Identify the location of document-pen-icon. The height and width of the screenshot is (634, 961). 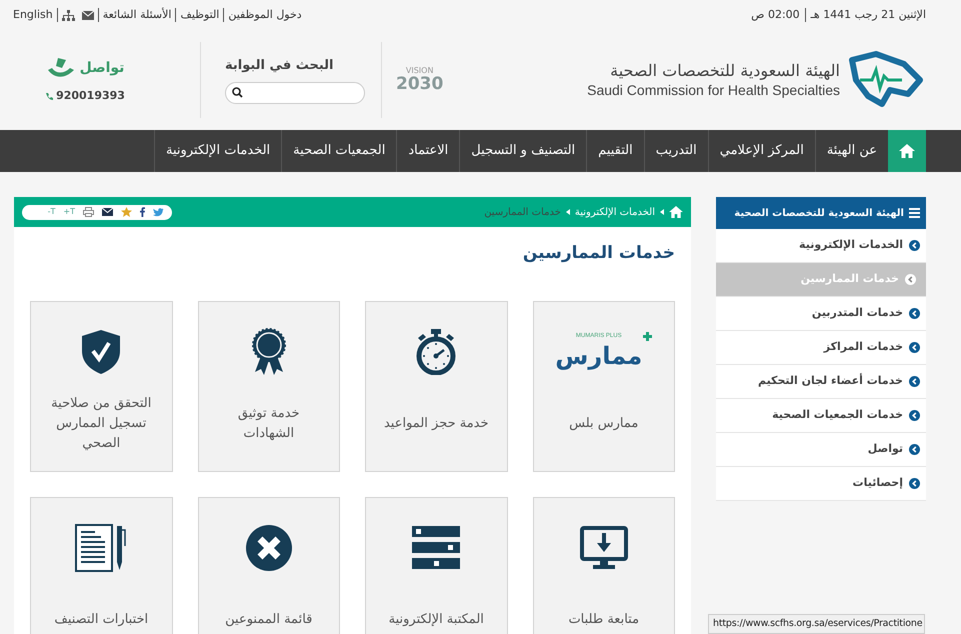
(101, 548).